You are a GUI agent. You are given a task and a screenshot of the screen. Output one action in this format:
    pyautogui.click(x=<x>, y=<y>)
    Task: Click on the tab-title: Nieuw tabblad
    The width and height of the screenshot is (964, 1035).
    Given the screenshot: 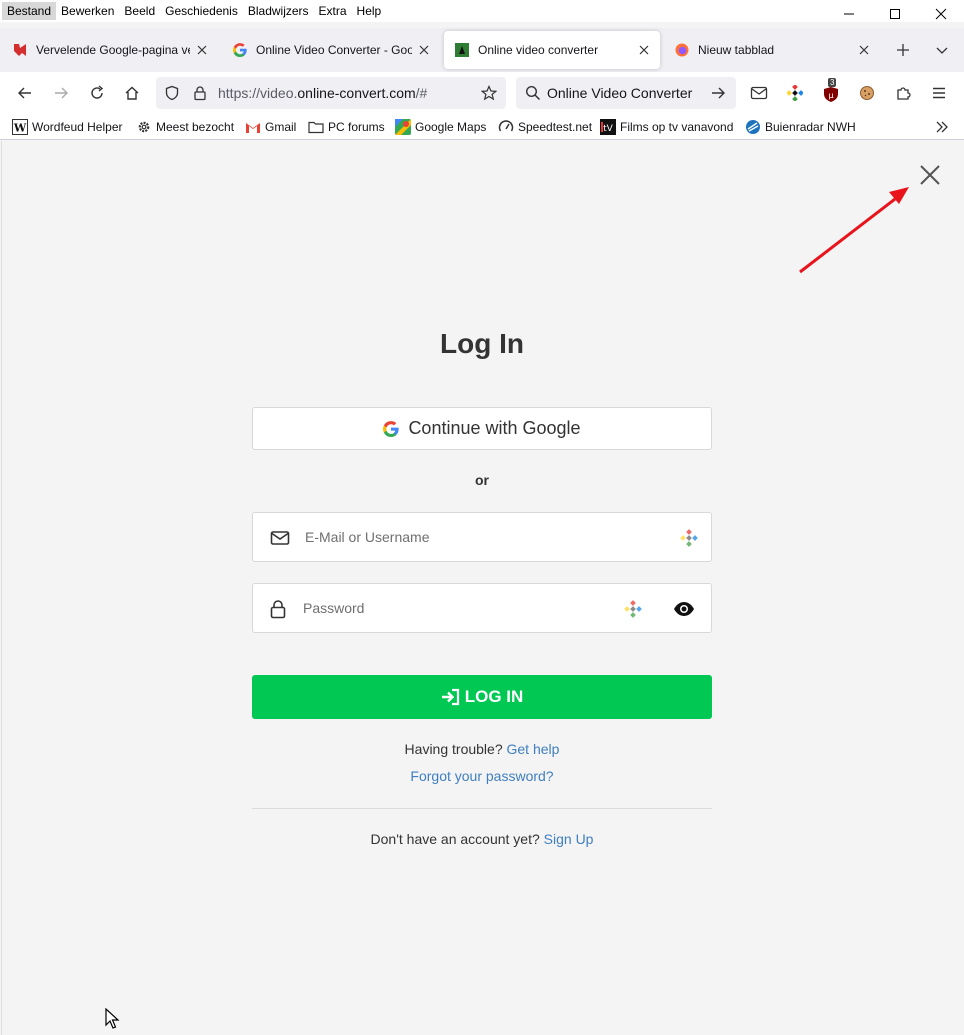 What is the action you would take?
    pyautogui.click(x=736, y=50)
    